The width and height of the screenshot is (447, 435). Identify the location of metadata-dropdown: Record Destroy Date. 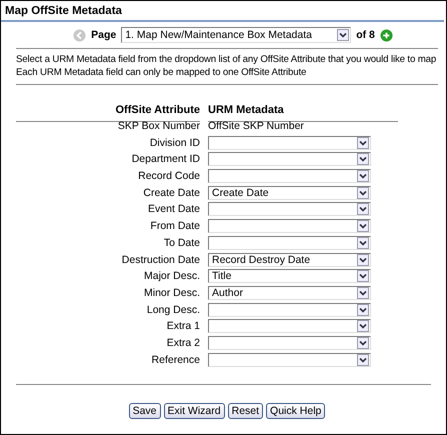
(289, 259).